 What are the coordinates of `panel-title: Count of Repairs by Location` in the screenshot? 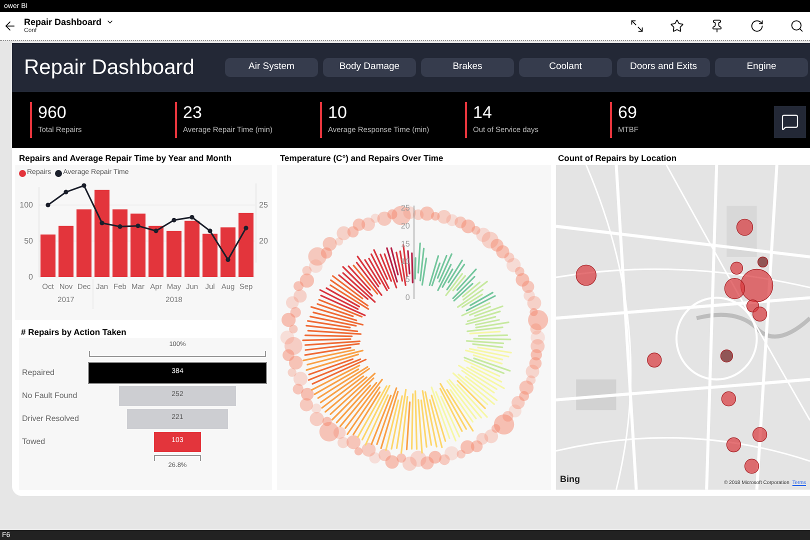 It's located at (617, 159).